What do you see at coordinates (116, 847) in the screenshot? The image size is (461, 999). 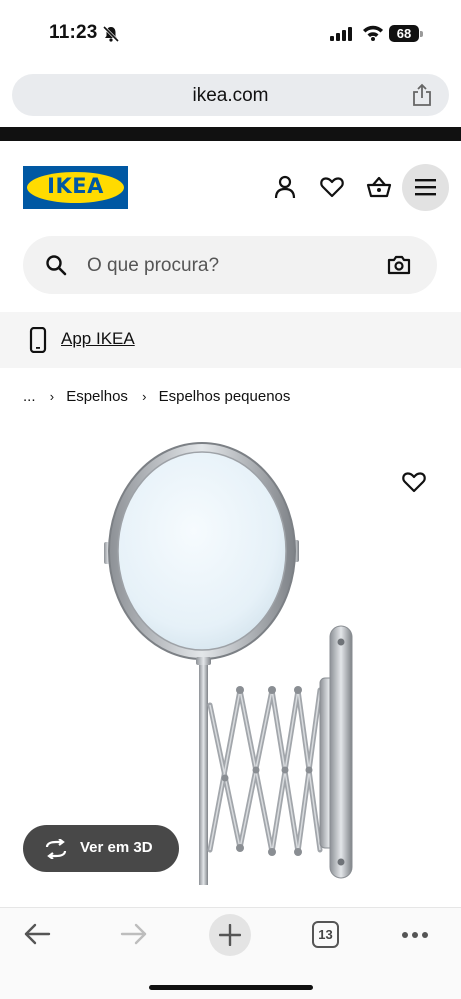 I see `view-3d-label: Ver em 3D` at bounding box center [116, 847].